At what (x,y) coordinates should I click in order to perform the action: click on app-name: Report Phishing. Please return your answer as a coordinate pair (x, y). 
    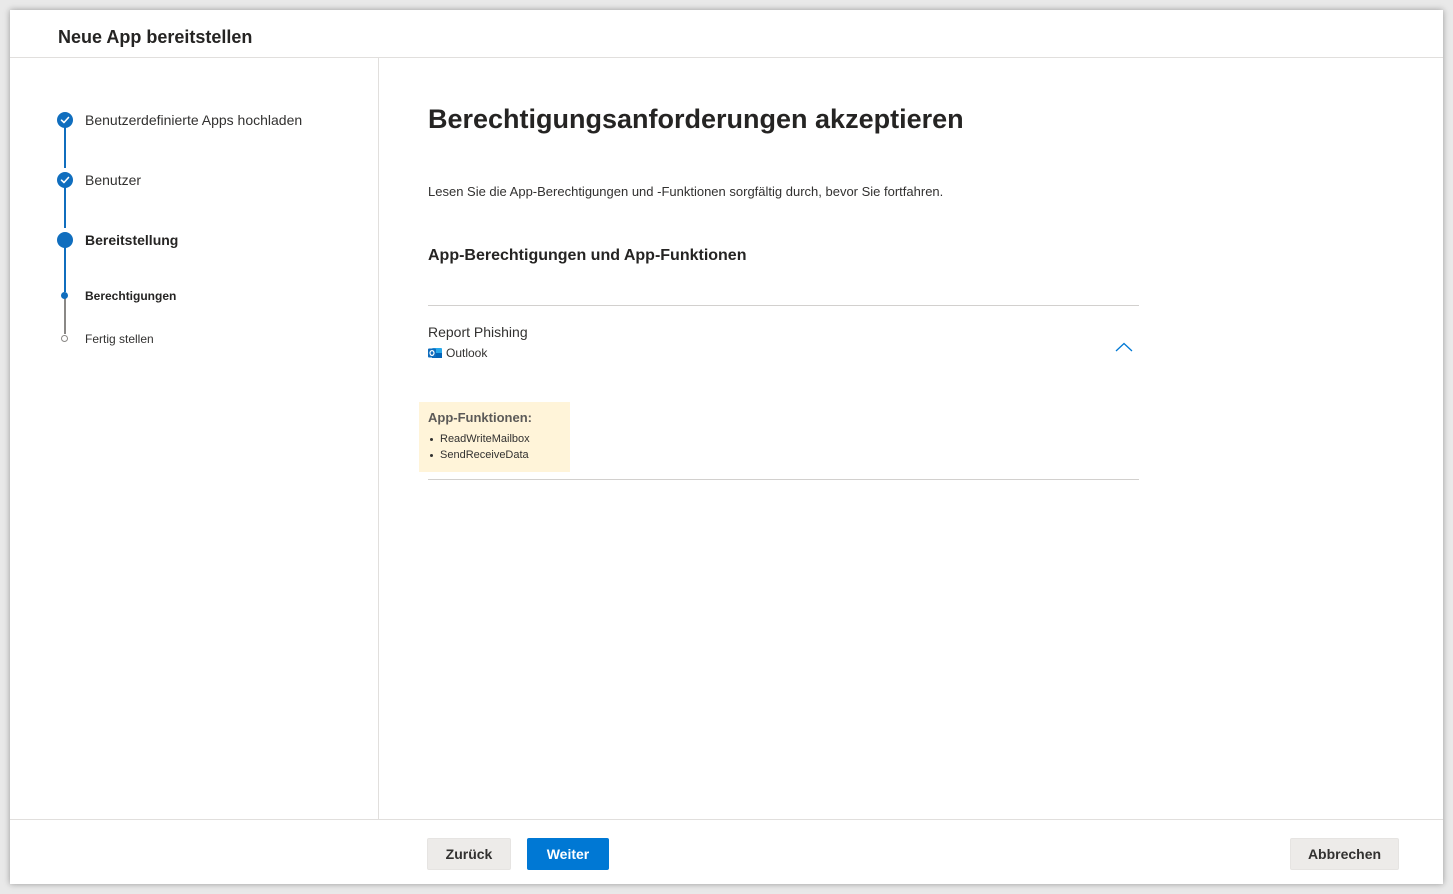
    Looking at the image, I should click on (478, 332).